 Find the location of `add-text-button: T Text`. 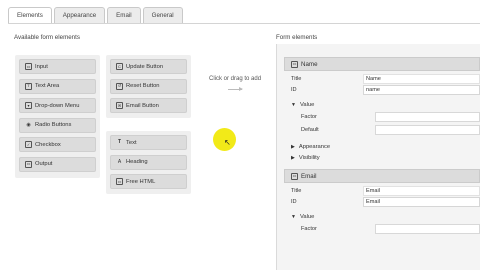

add-text-button: T Text is located at coordinates (148, 142).